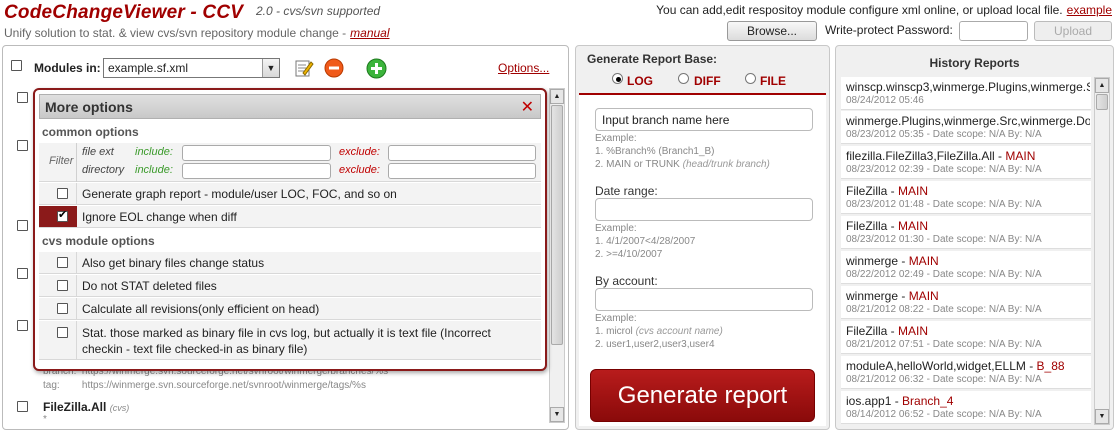  What do you see at coordinates (1102, 251) in the screenshot?
I see `history-scrollbar: ▲ ▼` at bounding box center [1102, 251].